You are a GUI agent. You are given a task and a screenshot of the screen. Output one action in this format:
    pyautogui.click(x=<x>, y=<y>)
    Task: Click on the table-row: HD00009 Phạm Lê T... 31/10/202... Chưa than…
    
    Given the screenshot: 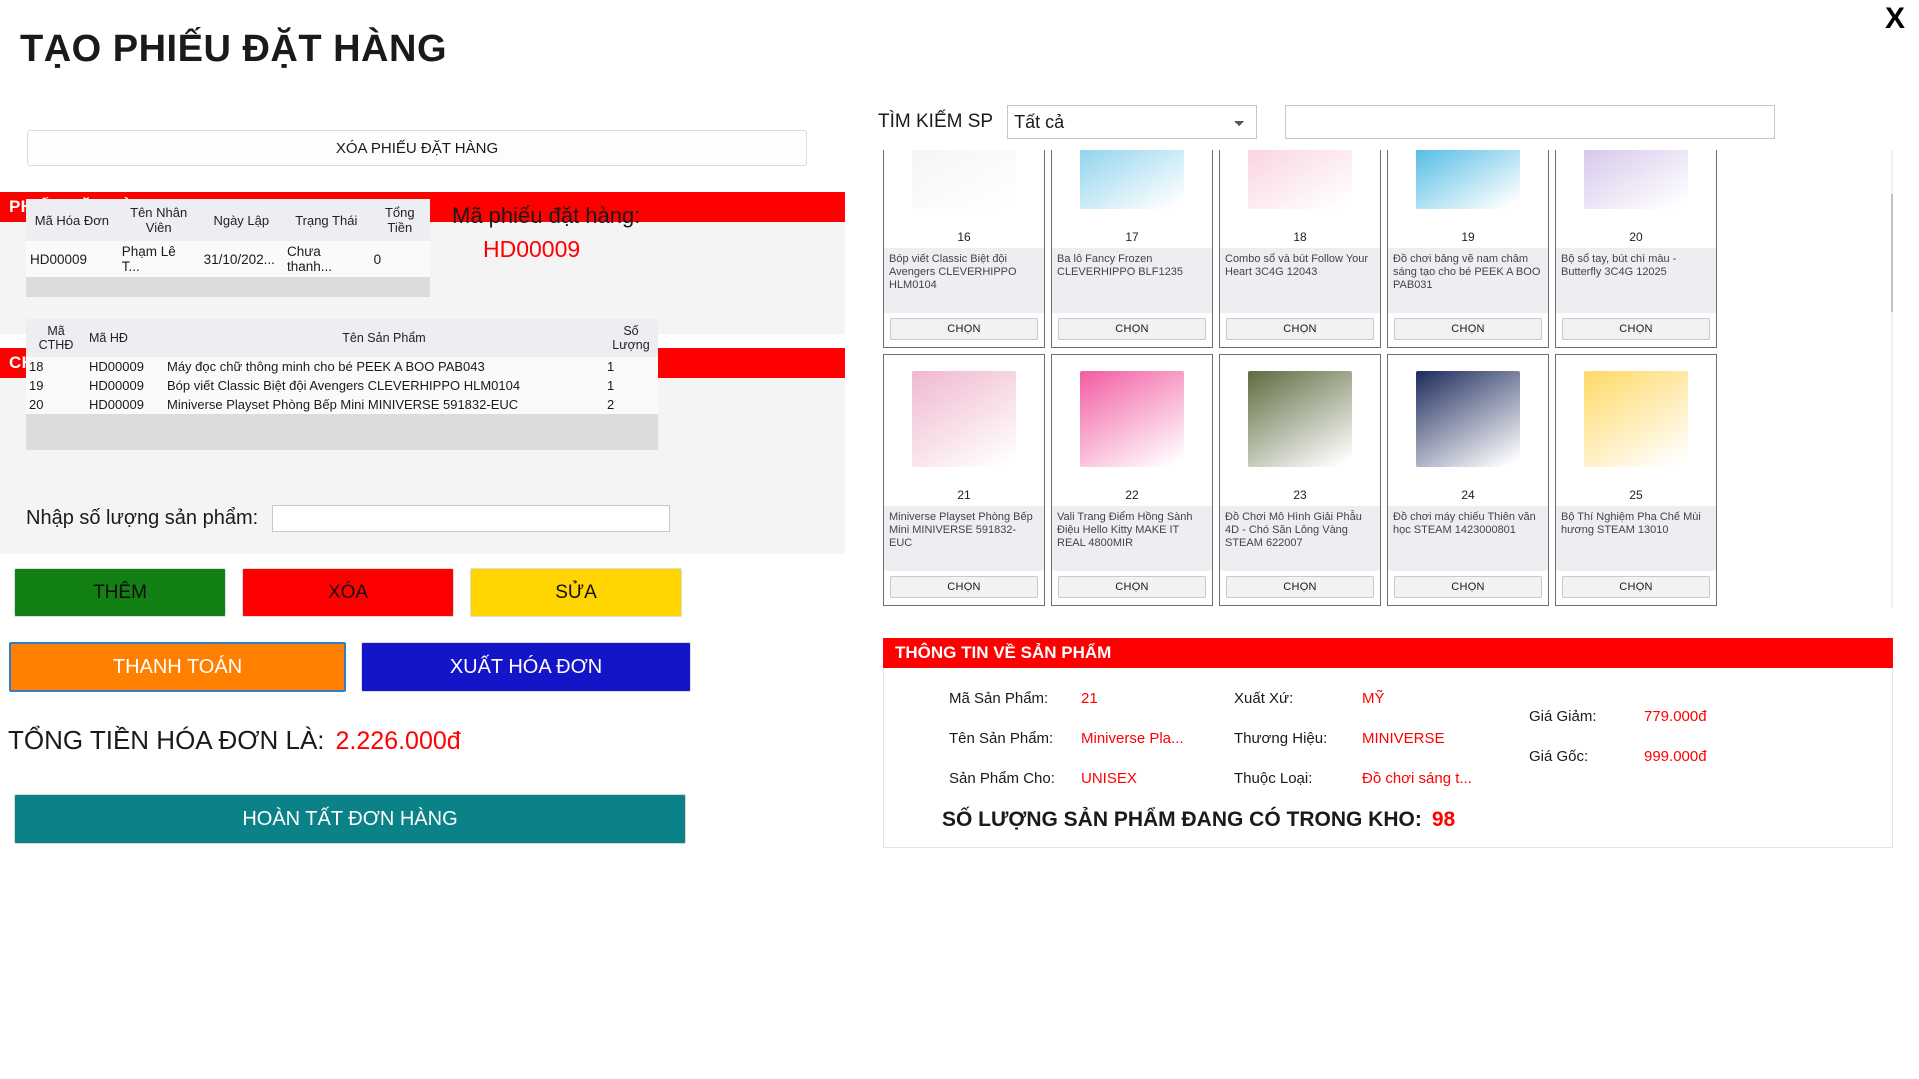 What is the action you would take?
    pyautogui.click(x=228, y=259)
    